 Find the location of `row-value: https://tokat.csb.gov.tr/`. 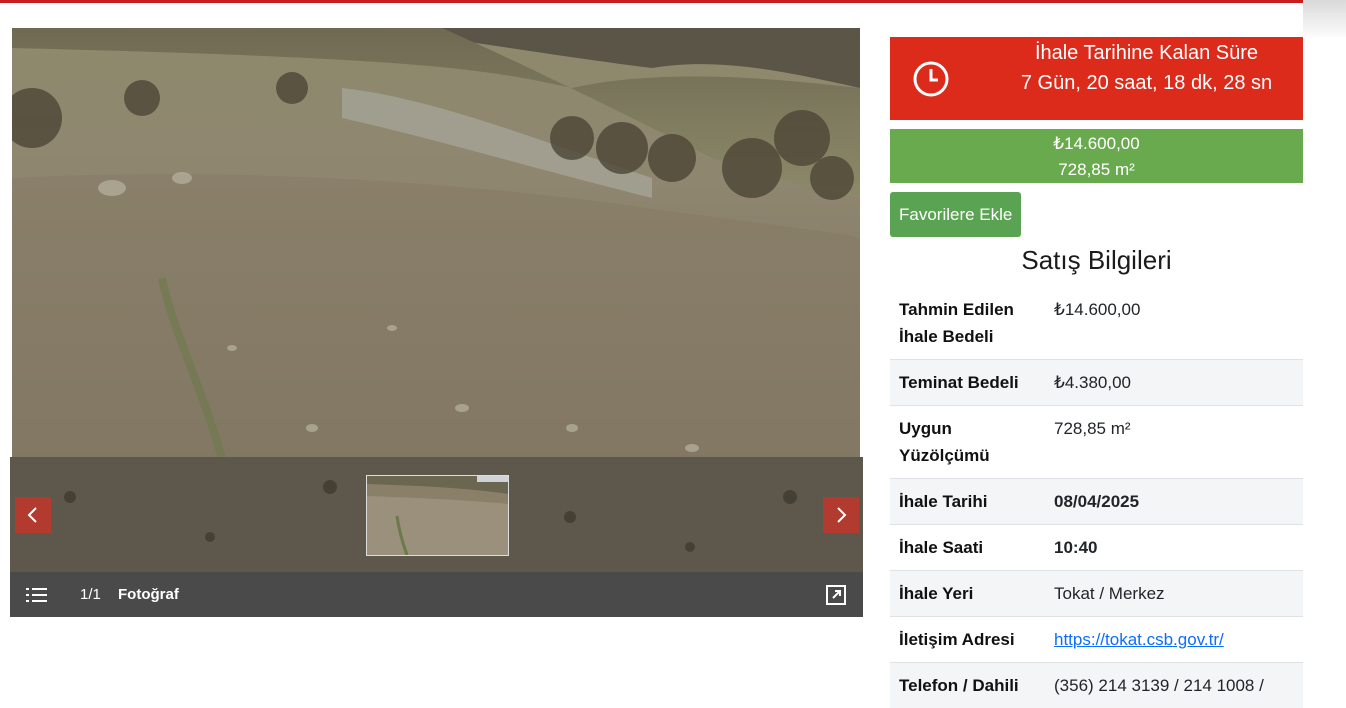

row-value: https://tokat.csb.gov.tr/ is located at coordinates (1176, 639).